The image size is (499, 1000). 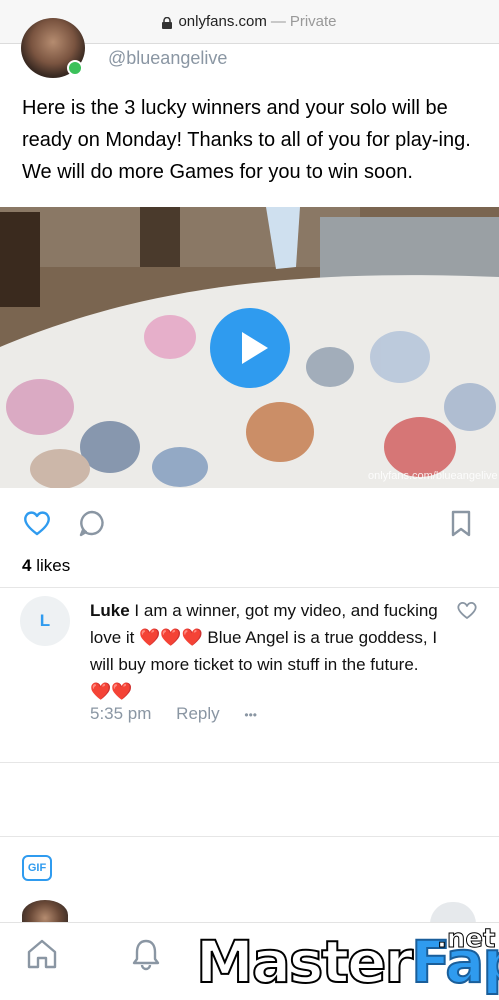 I want to click on likes-label: likes, so click(x=53, y=565).